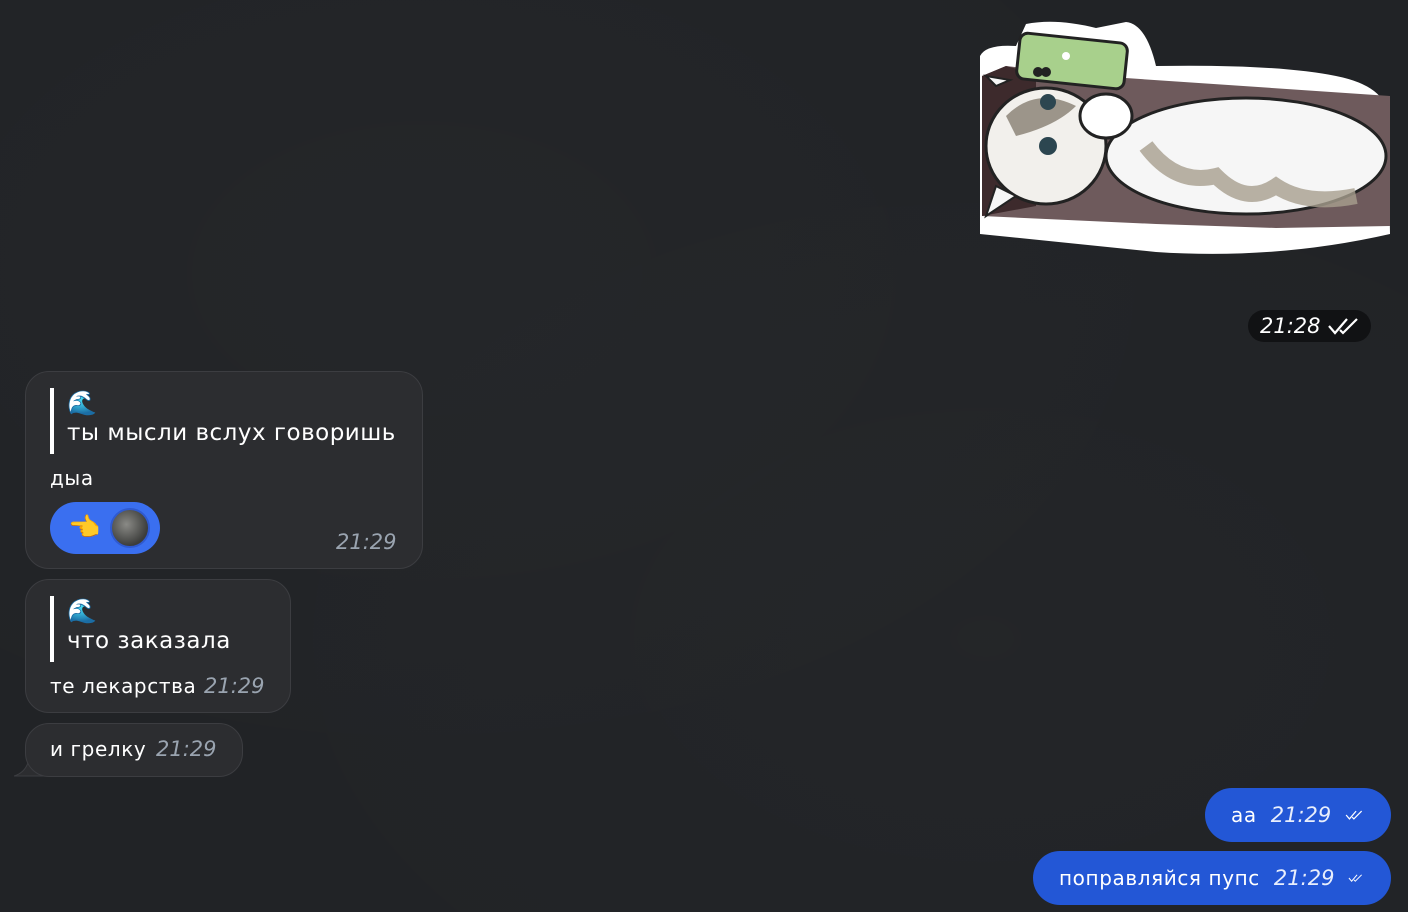 This screenshot has width=1408, height=912. What do you see at coordinates (72, 478) in the screenshot?
I see `message-text: дыа` at bounding box center [72, 478].